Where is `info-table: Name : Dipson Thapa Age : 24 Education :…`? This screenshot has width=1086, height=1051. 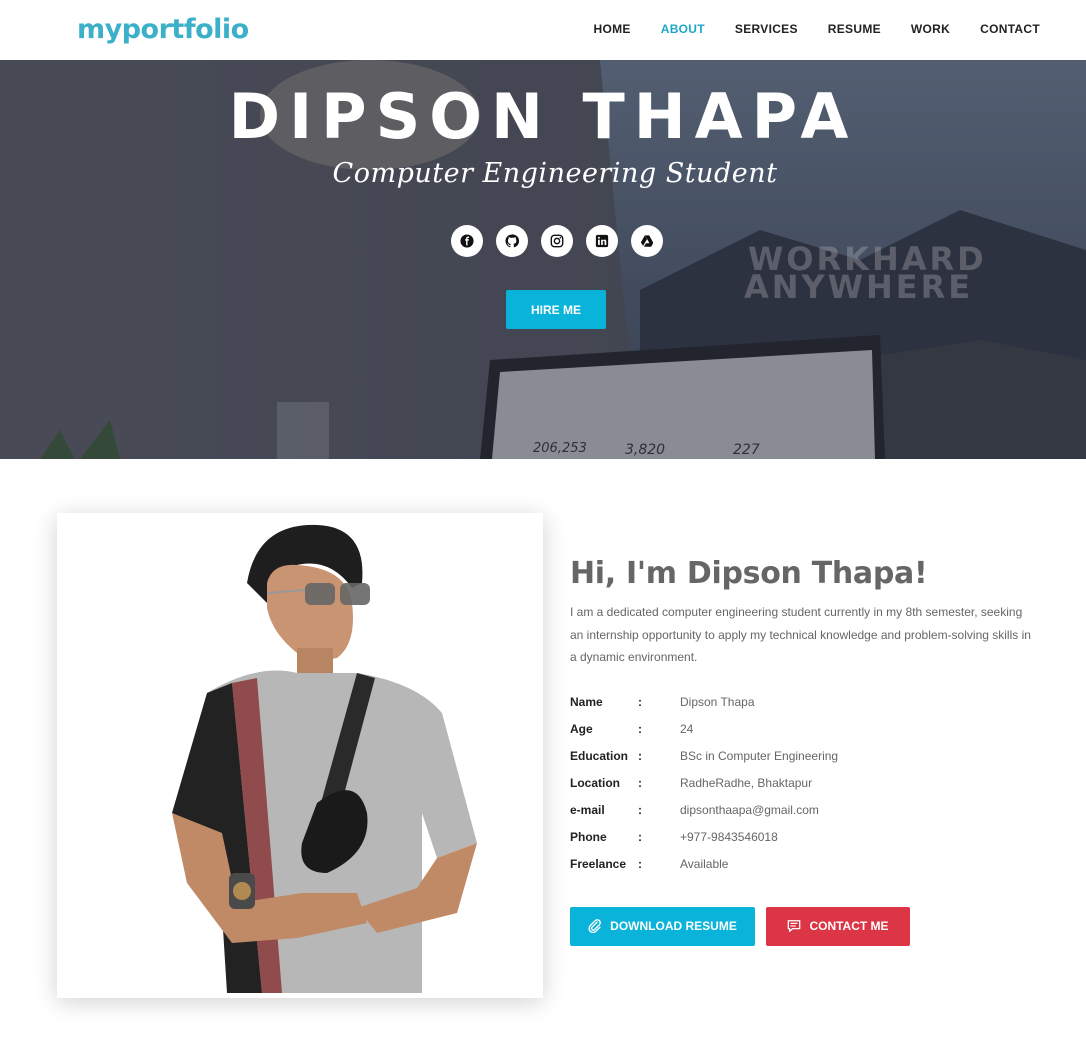
info-table: Name : Dipson Thapa Age : 24 Education :… is located at coordinates (805, 783).